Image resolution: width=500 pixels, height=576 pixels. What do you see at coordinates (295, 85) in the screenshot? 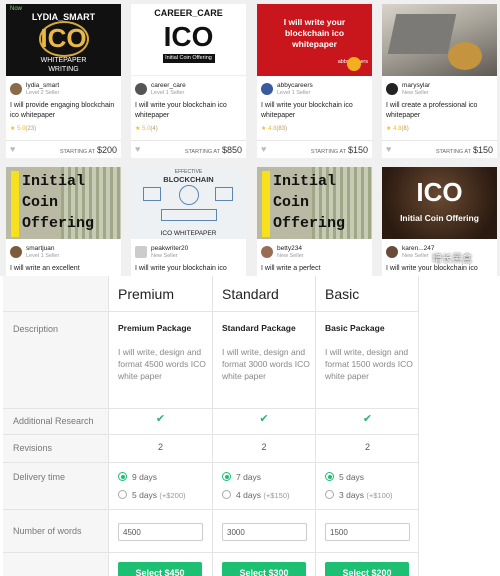
I see `seller-name: abbycareers` at bounding box center [295, 85].